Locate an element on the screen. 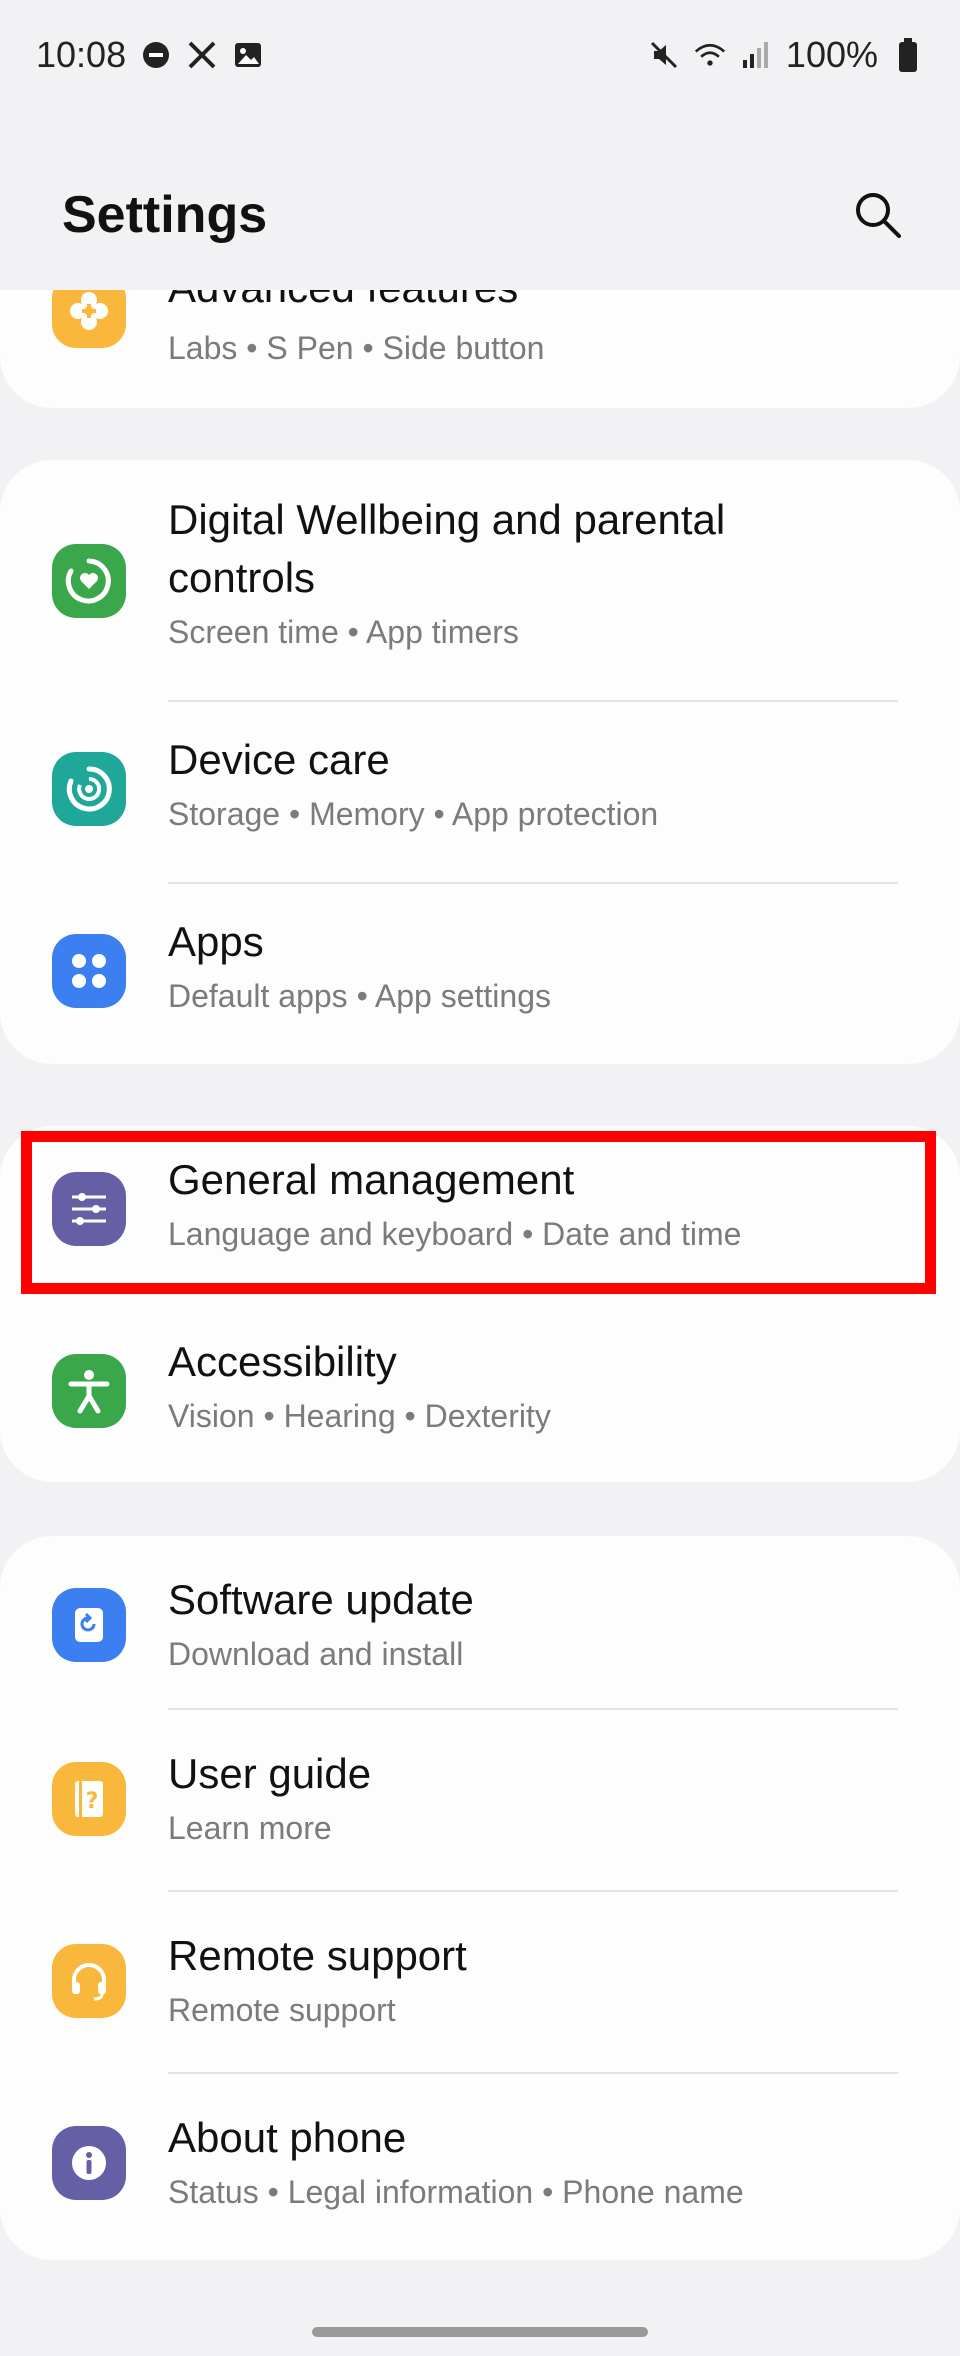 The width and height of the screenshot is (960, 2356). item-title: Apps is located at coordinates (216, 941).